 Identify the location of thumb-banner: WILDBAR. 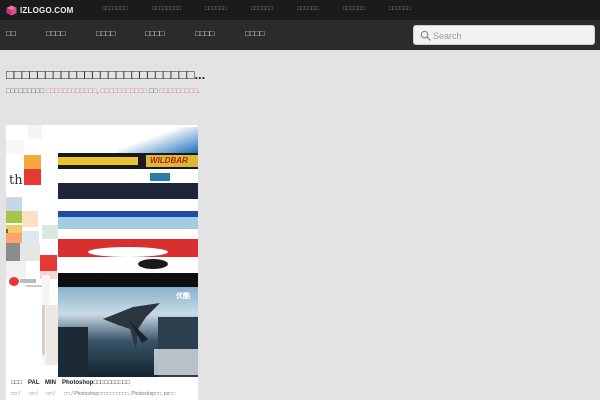
(128, 161).